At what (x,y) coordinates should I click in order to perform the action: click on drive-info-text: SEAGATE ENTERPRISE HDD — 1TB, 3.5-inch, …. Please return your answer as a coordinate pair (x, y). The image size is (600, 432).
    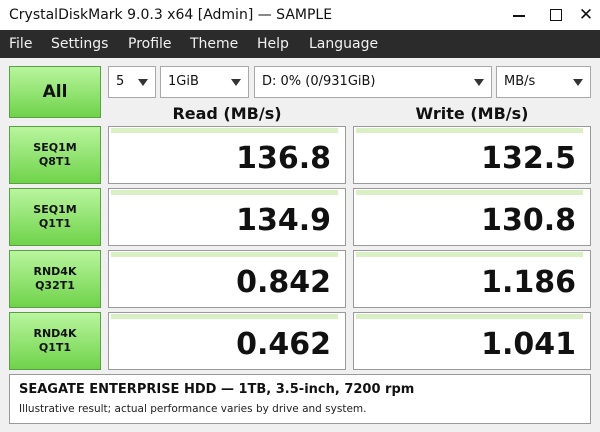
    Looking at the image, I should click on (217, 389).